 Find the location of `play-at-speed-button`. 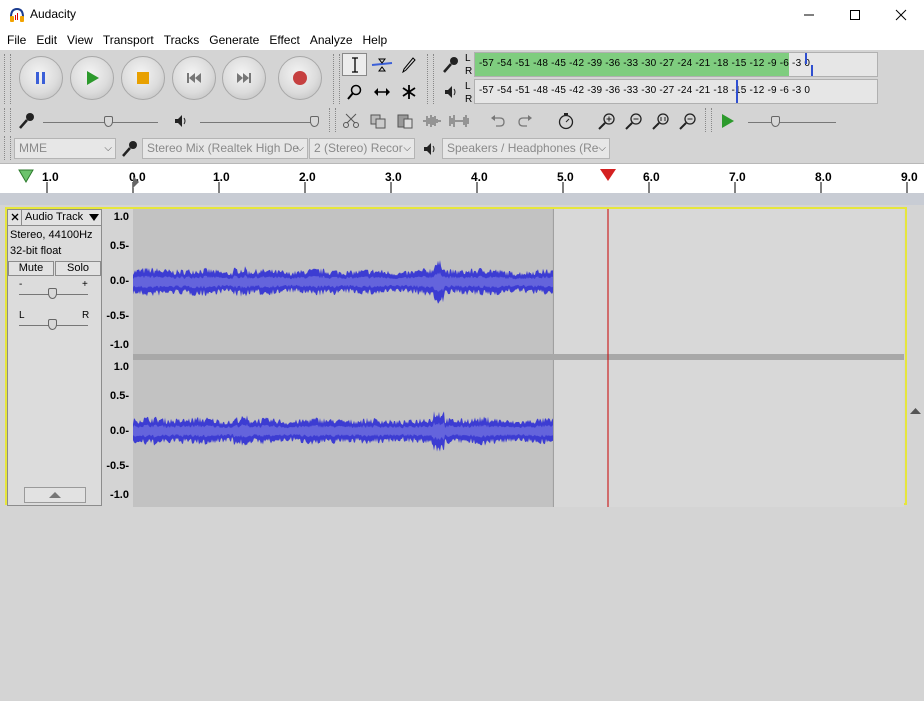

play-at-speed-button is located at coordinates (726, 120).